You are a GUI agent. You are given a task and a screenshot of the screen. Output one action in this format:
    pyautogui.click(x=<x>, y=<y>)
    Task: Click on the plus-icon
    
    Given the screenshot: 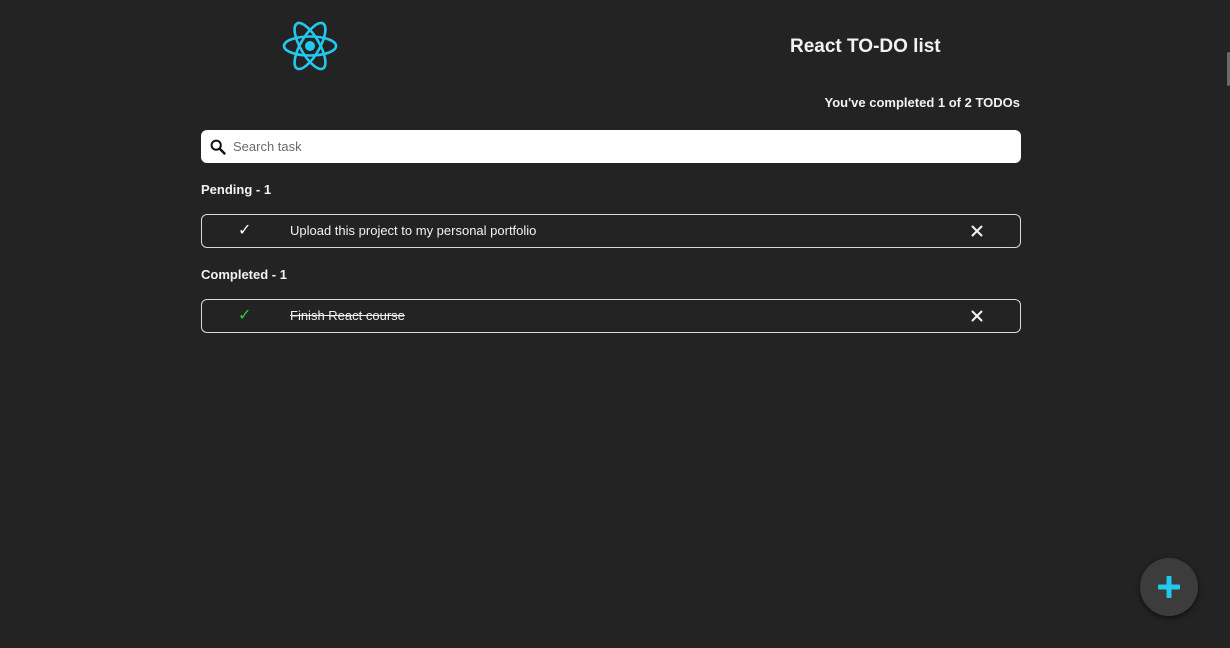 What is the action you would take?
    pyautogui.click(x=1169, y=587)
    